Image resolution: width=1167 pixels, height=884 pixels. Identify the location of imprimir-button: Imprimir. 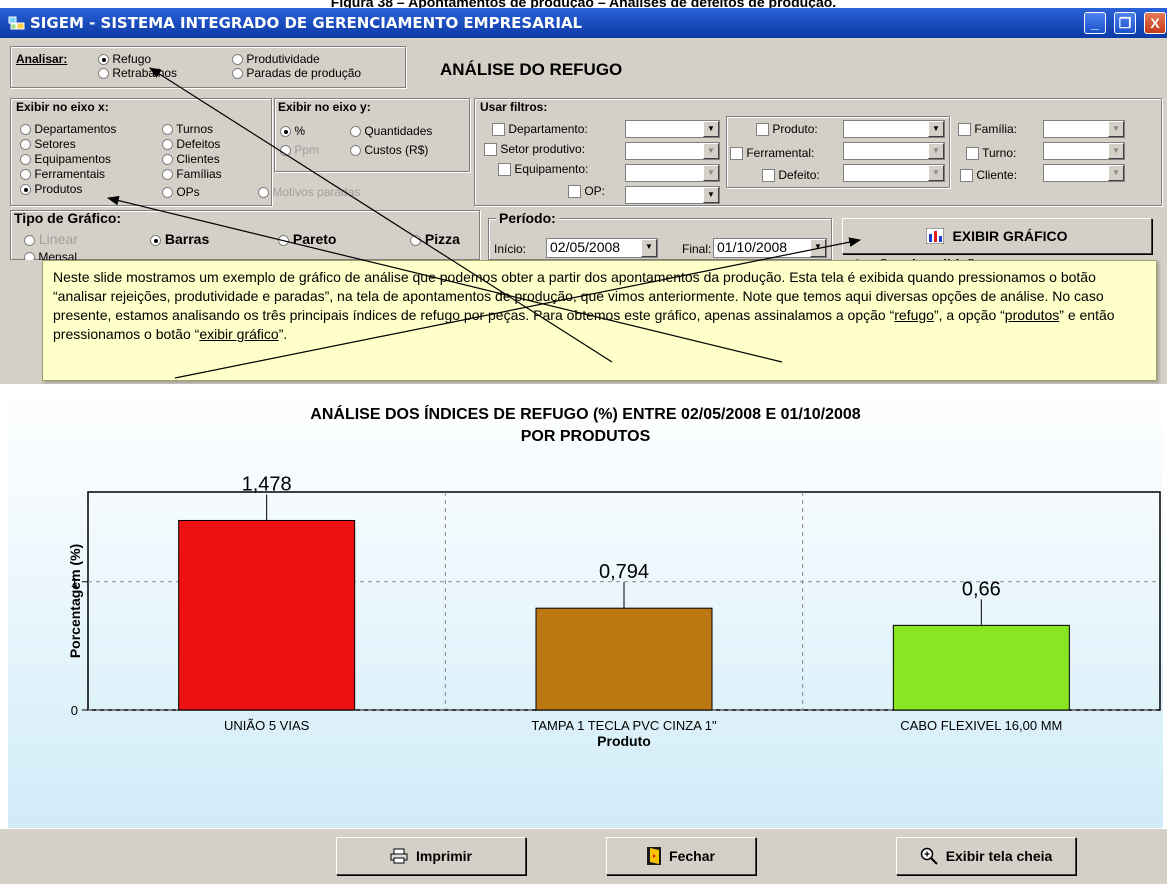
(431, 856).